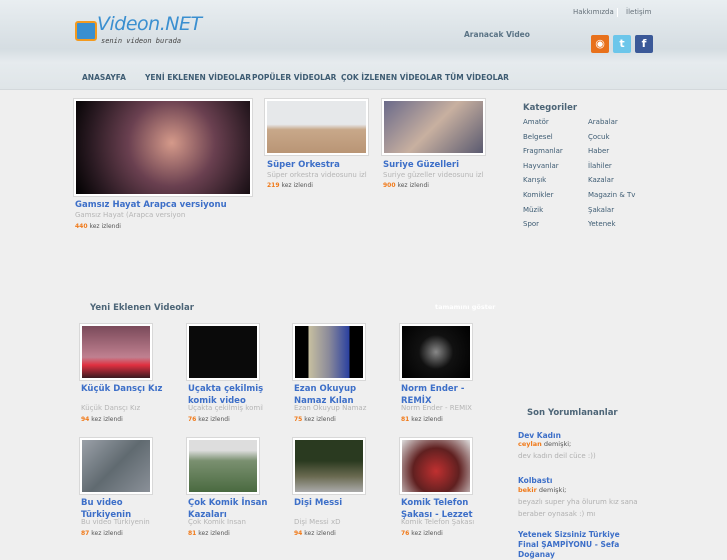  What do you see at coordinates (198, 77) in the screenshot?
I see `nav-new-videos: YENİ EKLENEN VİDEOLAR` at bounding box center [198, 77].